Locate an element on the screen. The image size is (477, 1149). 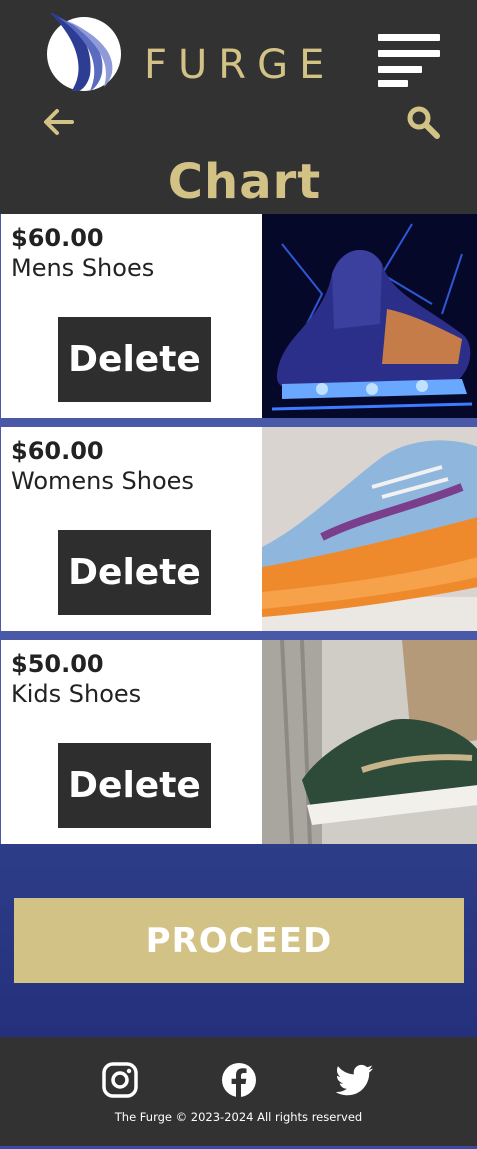
hamburger-menu-icon is located at coordinates (409, 61).